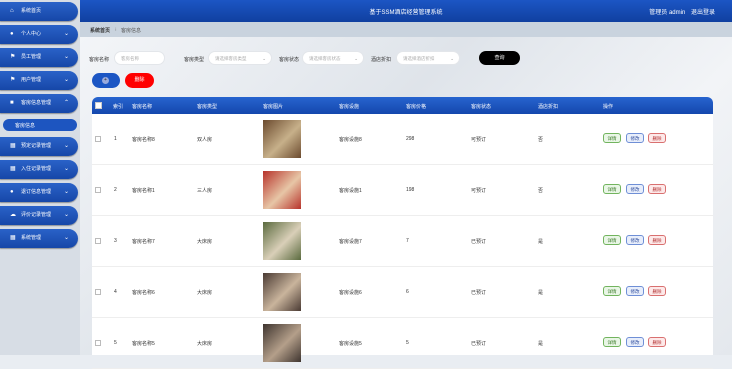  What do you see at coordinates (402, 343) in the screenshot?
I see `table-row: 5 客房名称5 大床房 客房设施5 5 已预订 是 详情 修改 删除` at bounding box center [402, 343].